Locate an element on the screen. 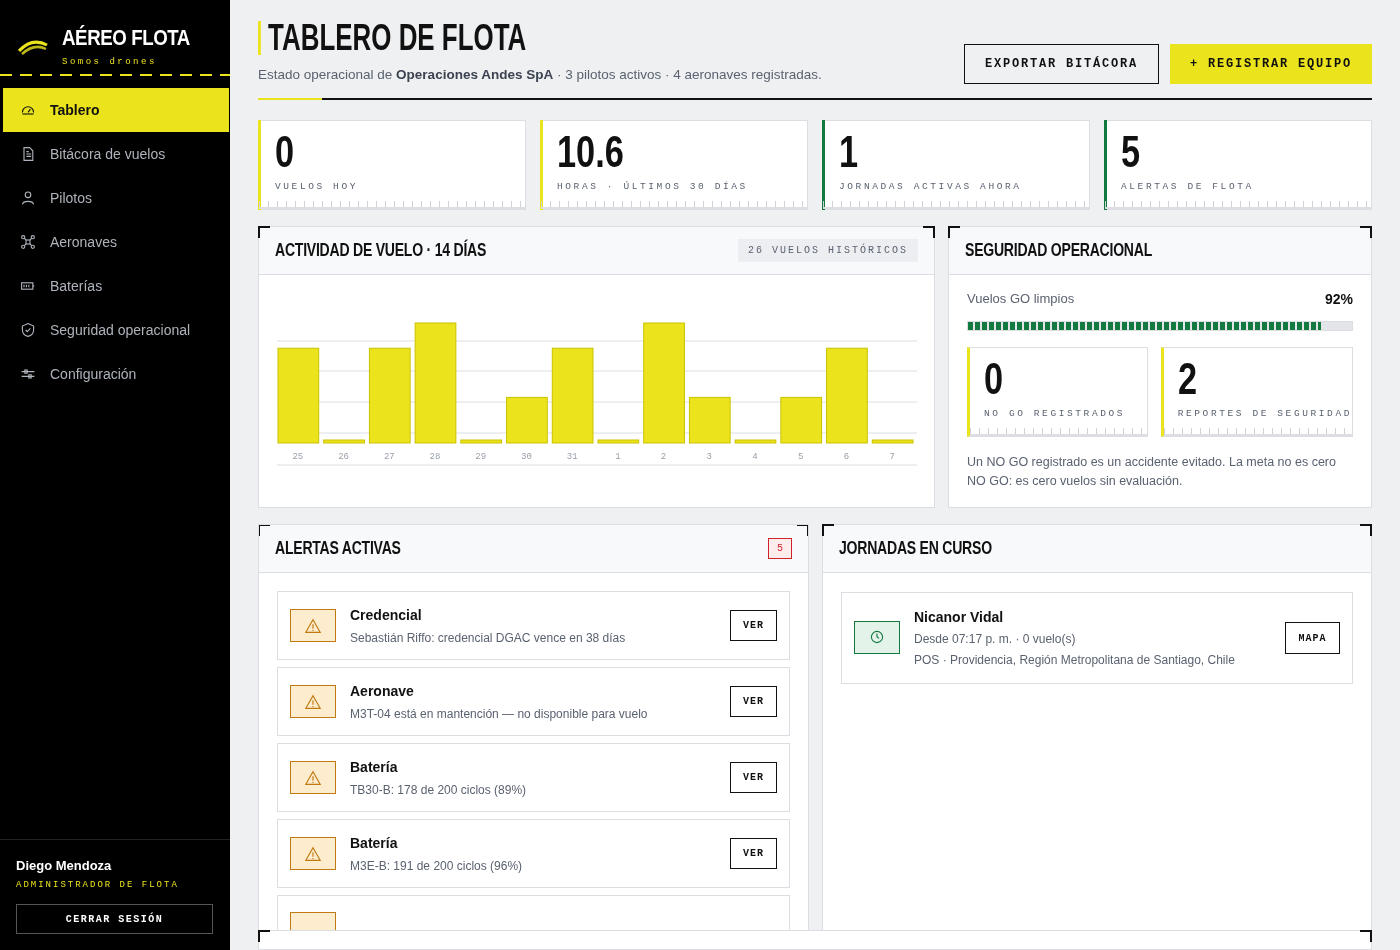 The height and width of the screenshot is (950, 1400). alert-detail: M3T-04 está en mantención — no disponible para vuelo is located at coordinates (499, 713).